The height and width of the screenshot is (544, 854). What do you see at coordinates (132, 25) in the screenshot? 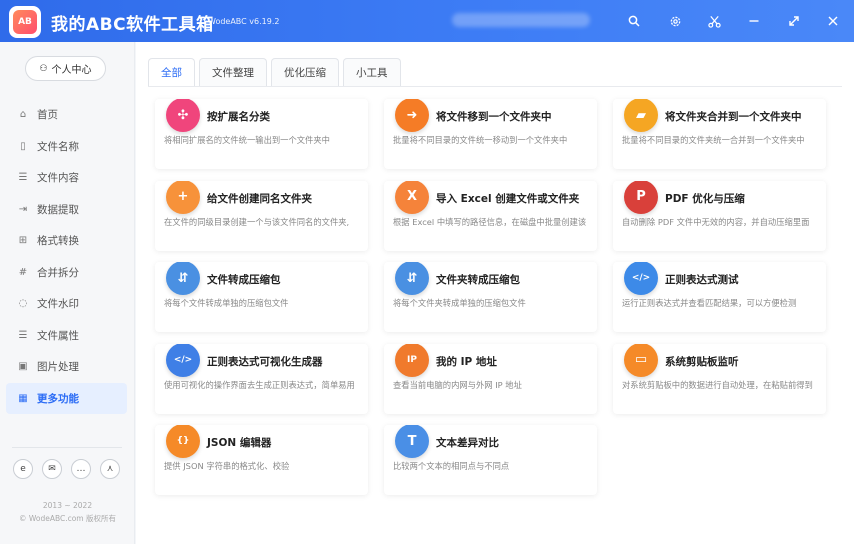
I see `app-title: 我的ABC软件工具箱` at bounding box center [132, 25].